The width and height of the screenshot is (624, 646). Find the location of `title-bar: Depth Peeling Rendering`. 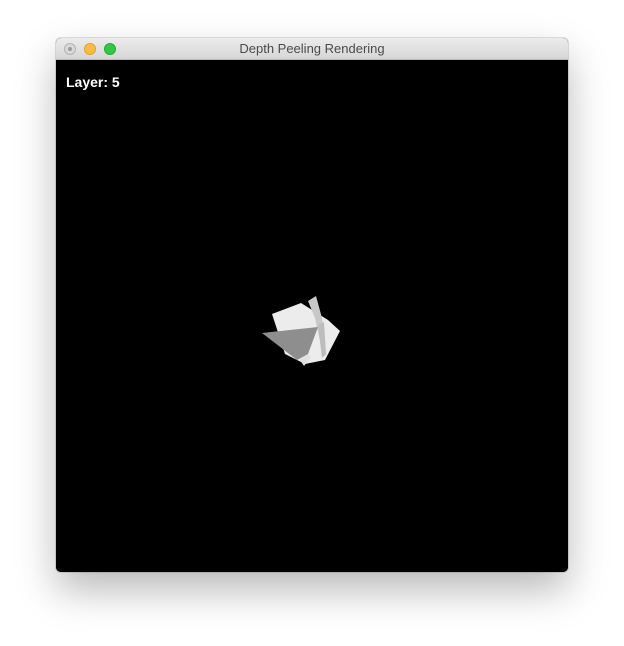

title-bar: Depth Peeling Rendering is located at coordinates (312, 49).